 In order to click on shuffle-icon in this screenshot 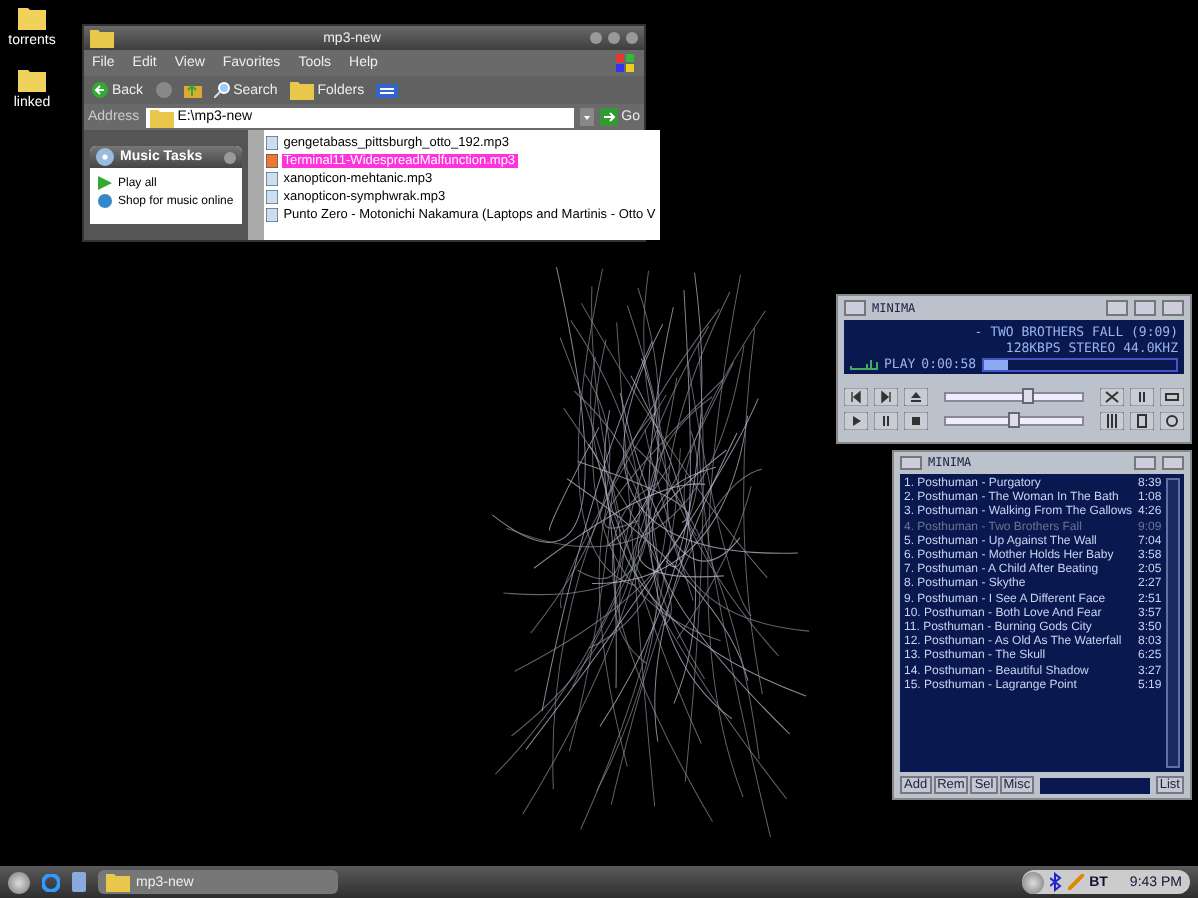, I will do `click(1112, 396)`.